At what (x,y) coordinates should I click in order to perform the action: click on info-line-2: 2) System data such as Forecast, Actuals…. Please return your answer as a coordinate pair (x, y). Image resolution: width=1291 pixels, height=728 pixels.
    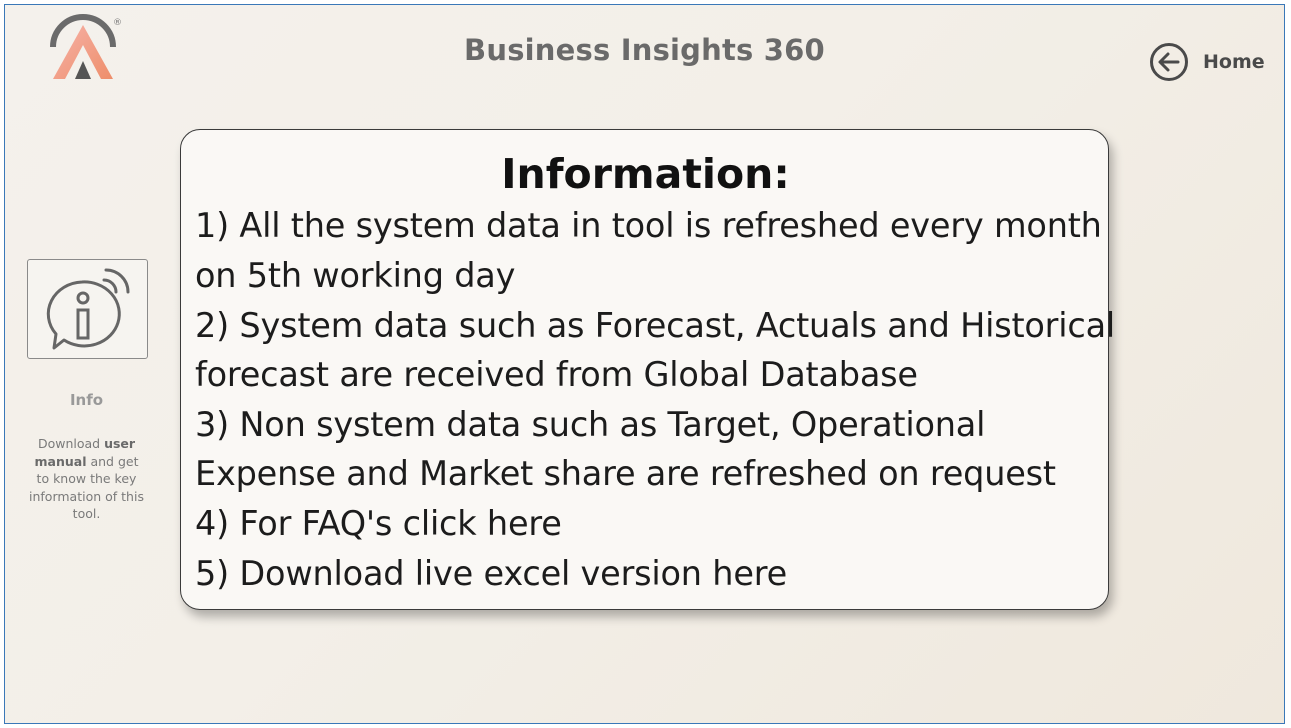
    Looking at the image, I should click on (655, 325).